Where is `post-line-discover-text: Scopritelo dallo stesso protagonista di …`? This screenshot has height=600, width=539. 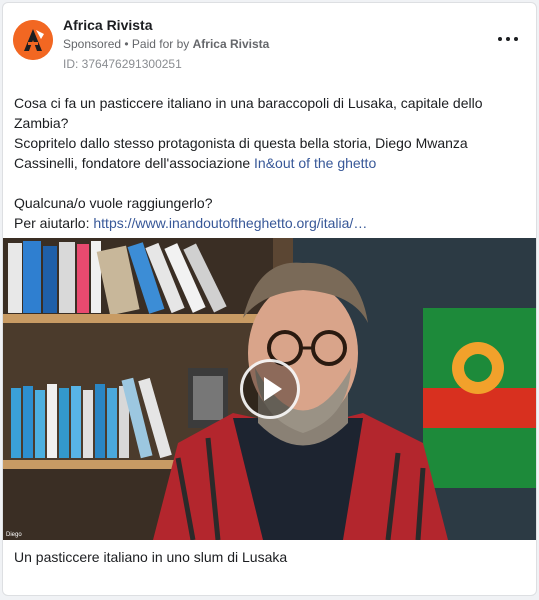 post-line-discover-text: Scopritelo dallo stesso protagonista di … is located at coordinates (241, 153).